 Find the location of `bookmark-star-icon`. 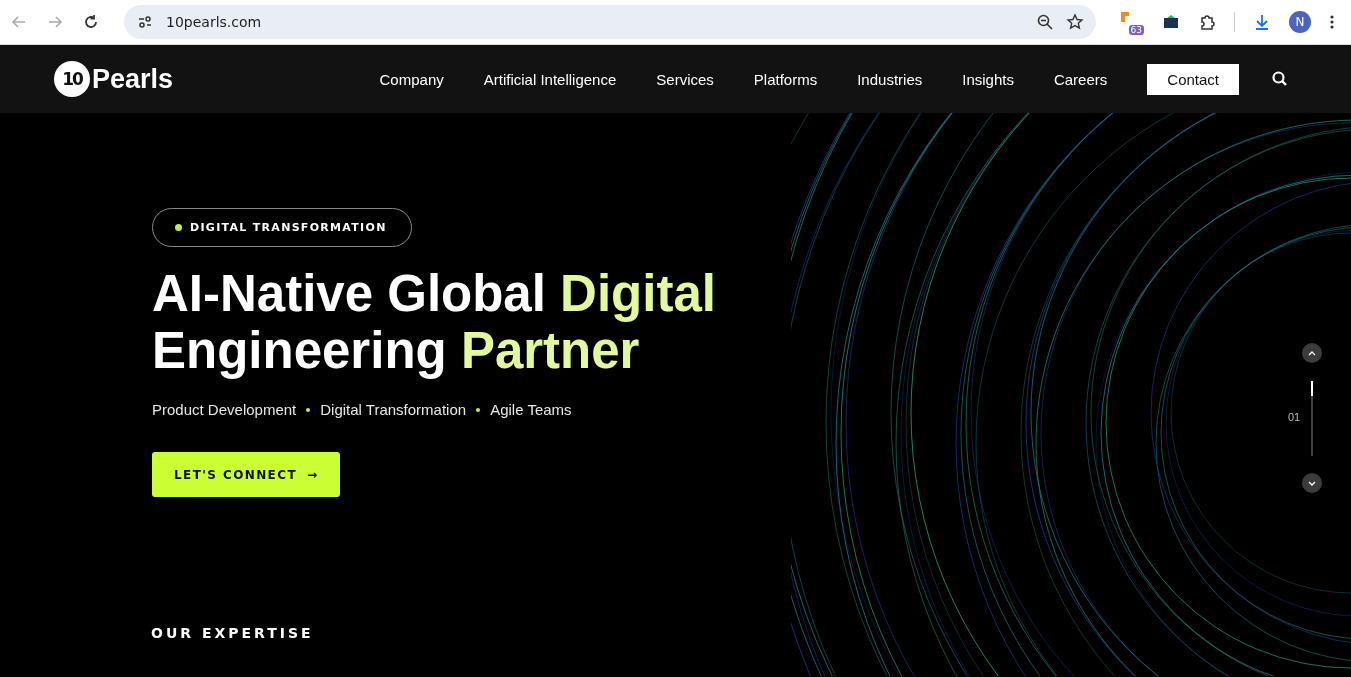

bookmark-star-icon is located at coordinates (1075, 22).